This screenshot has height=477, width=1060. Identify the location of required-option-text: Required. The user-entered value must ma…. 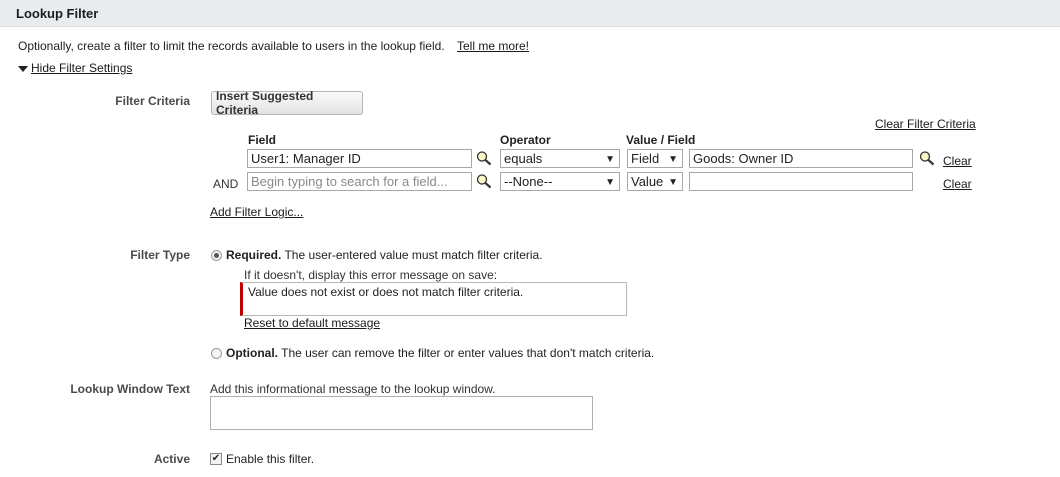
(384, 255).